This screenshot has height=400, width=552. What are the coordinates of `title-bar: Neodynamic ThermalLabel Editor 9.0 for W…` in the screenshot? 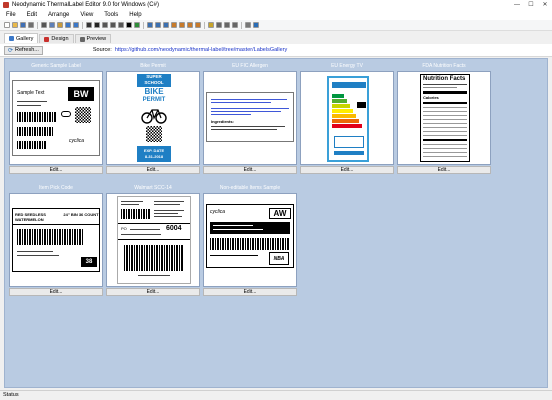 It's located at (276, 5).